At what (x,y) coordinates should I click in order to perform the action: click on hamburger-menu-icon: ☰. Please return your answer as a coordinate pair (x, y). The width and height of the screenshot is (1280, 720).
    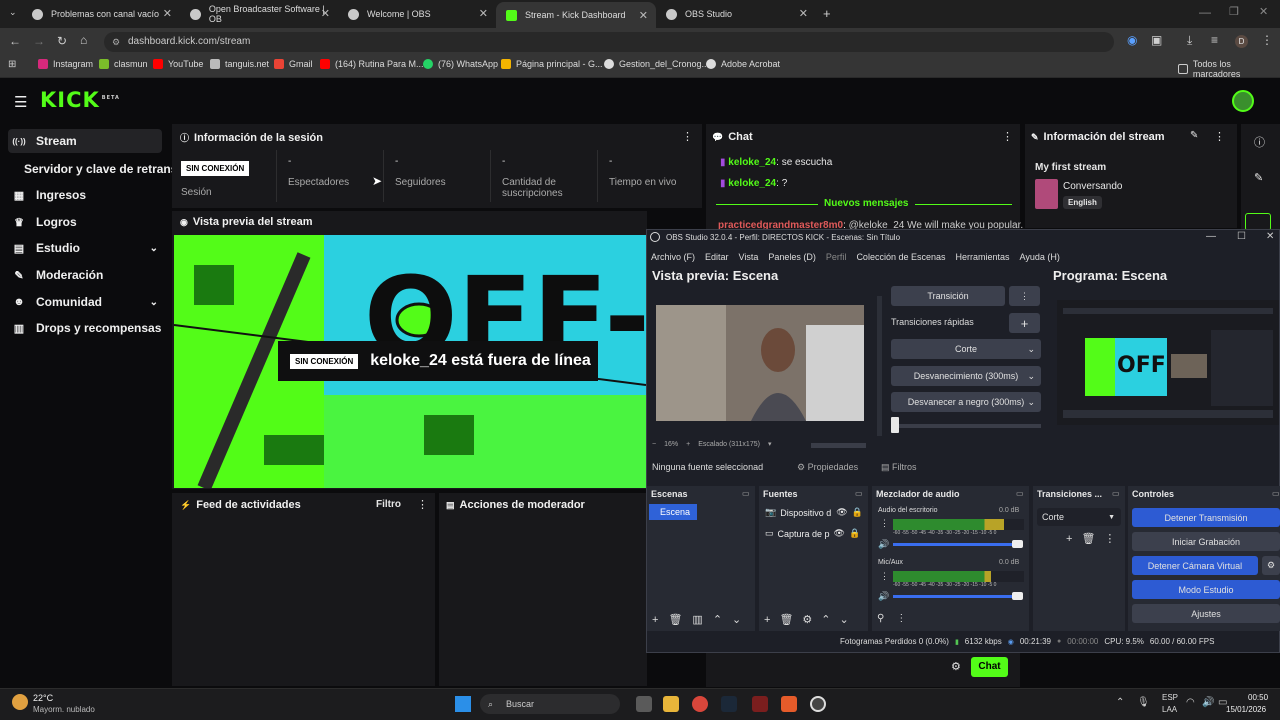
    Looking at the image, I should click on (20, 102).